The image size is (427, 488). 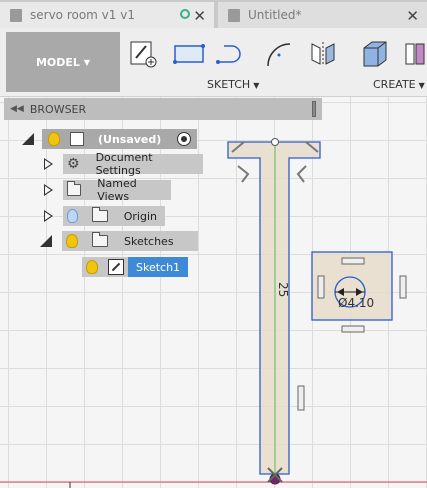 What do you see at coordinates (114, 216) in the screenshot?
I see `origin-node: Origin` at bounding box center [114, 216].